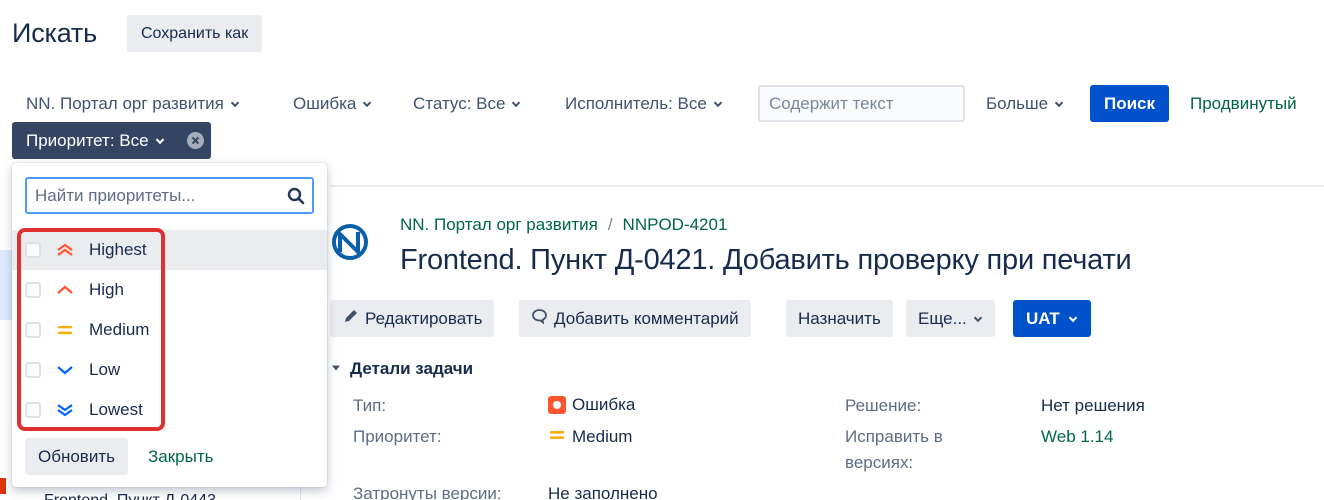 Image resolution: width=1324 pixels, height=500 pixels. I want to click on fix-version-label-line2: версиях:, so click(879, 462).